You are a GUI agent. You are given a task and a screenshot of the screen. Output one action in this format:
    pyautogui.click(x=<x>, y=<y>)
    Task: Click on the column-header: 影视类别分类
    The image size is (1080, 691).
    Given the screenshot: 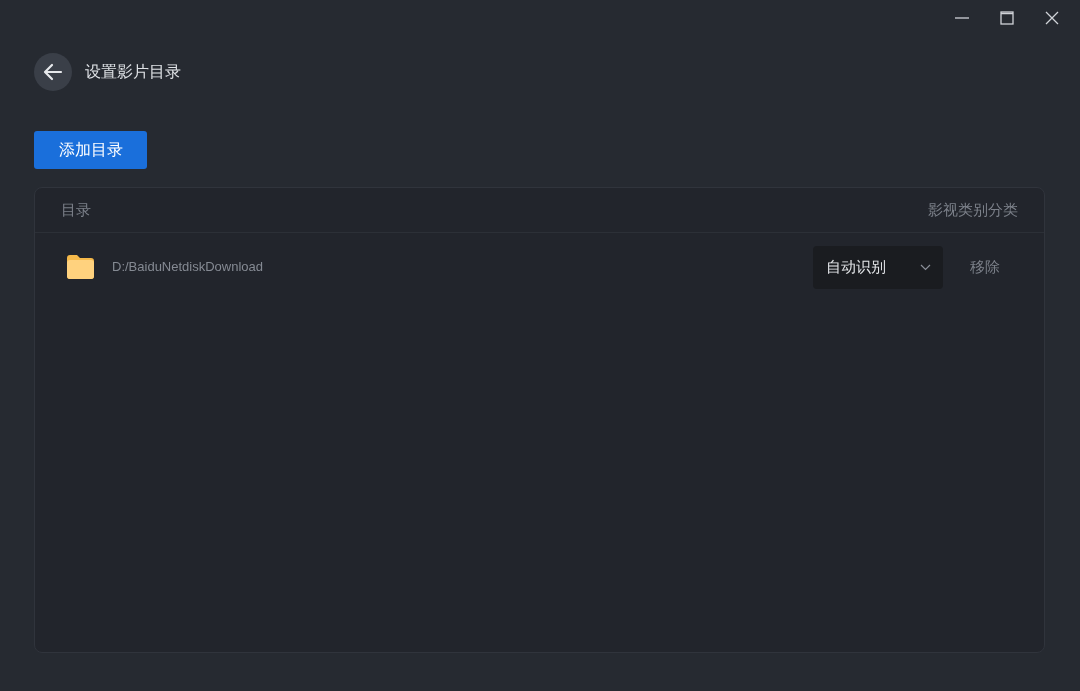 What is the action you would take?
    pyautogui.click(x=973, y=209)
    